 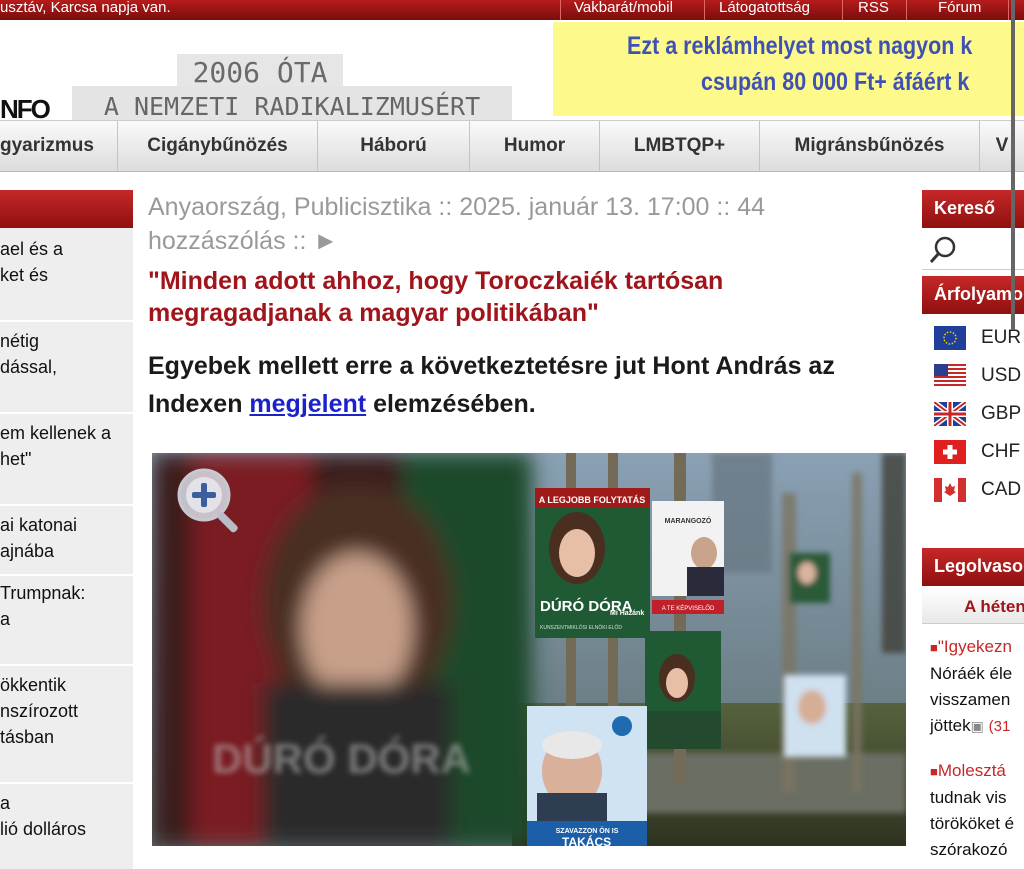 I want to click on accessible-mobile-link: Vakbarát/mobil, so click(x=623, y=8).